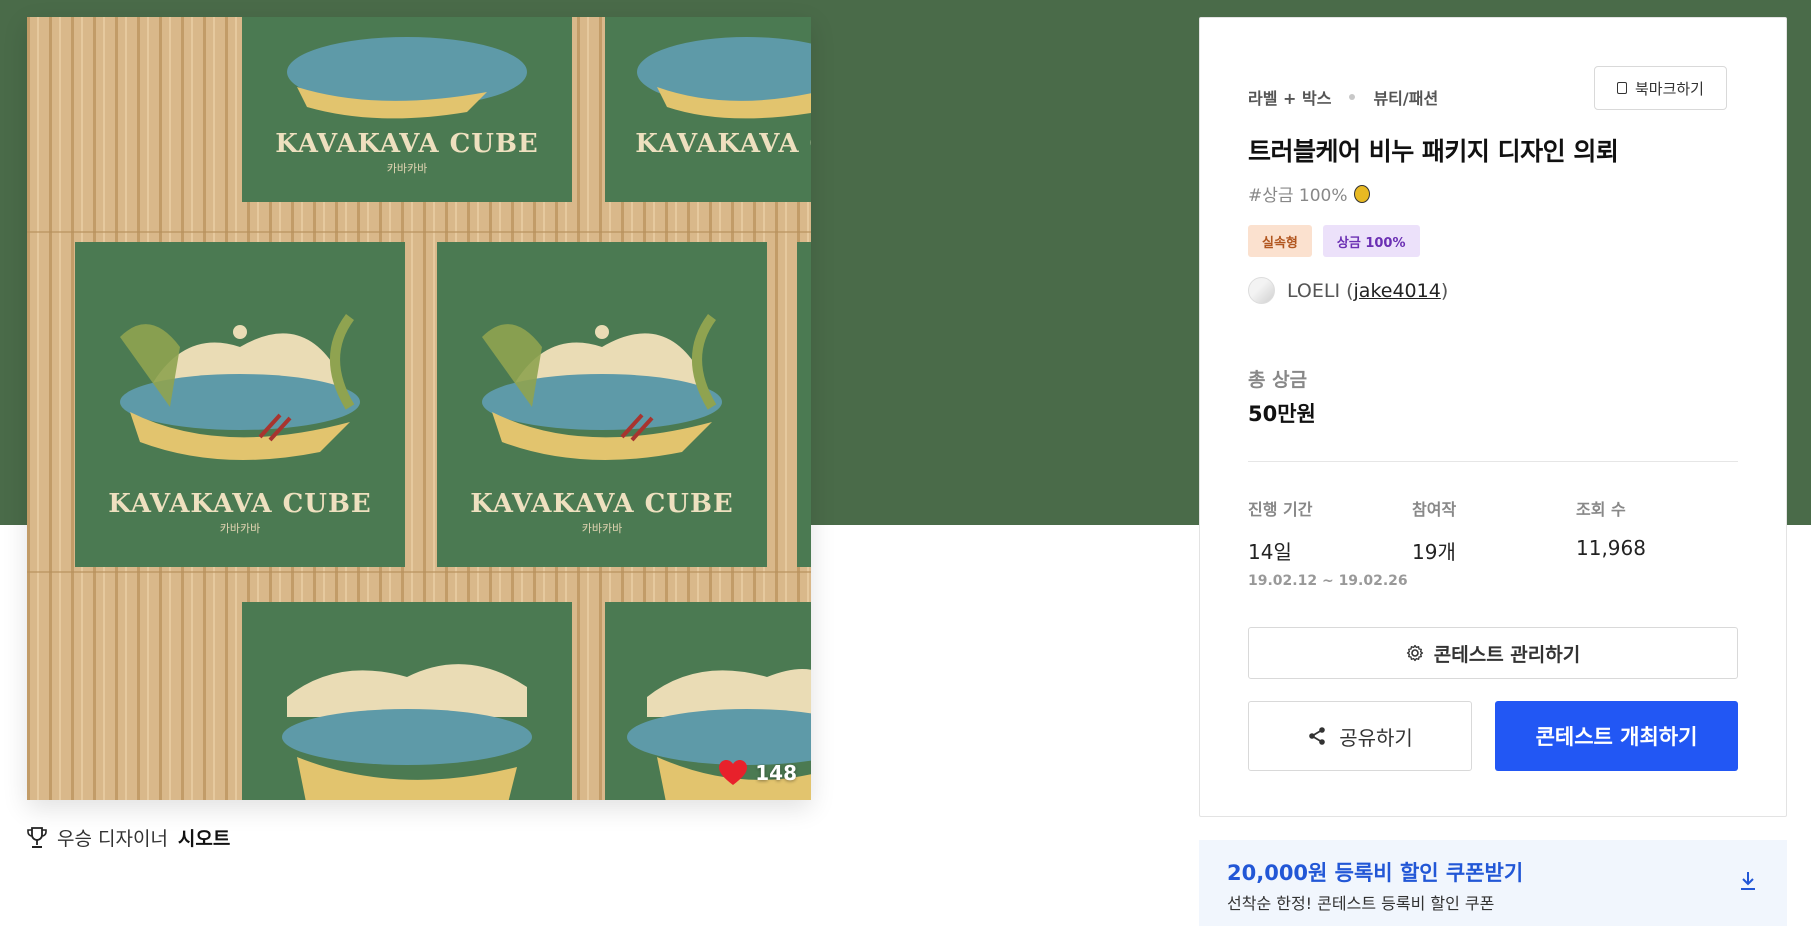 The width and height of the screenshot is (1811, 938). I want to click on winner-designer: 우승 디자이너 시오트, so click(128, 837).